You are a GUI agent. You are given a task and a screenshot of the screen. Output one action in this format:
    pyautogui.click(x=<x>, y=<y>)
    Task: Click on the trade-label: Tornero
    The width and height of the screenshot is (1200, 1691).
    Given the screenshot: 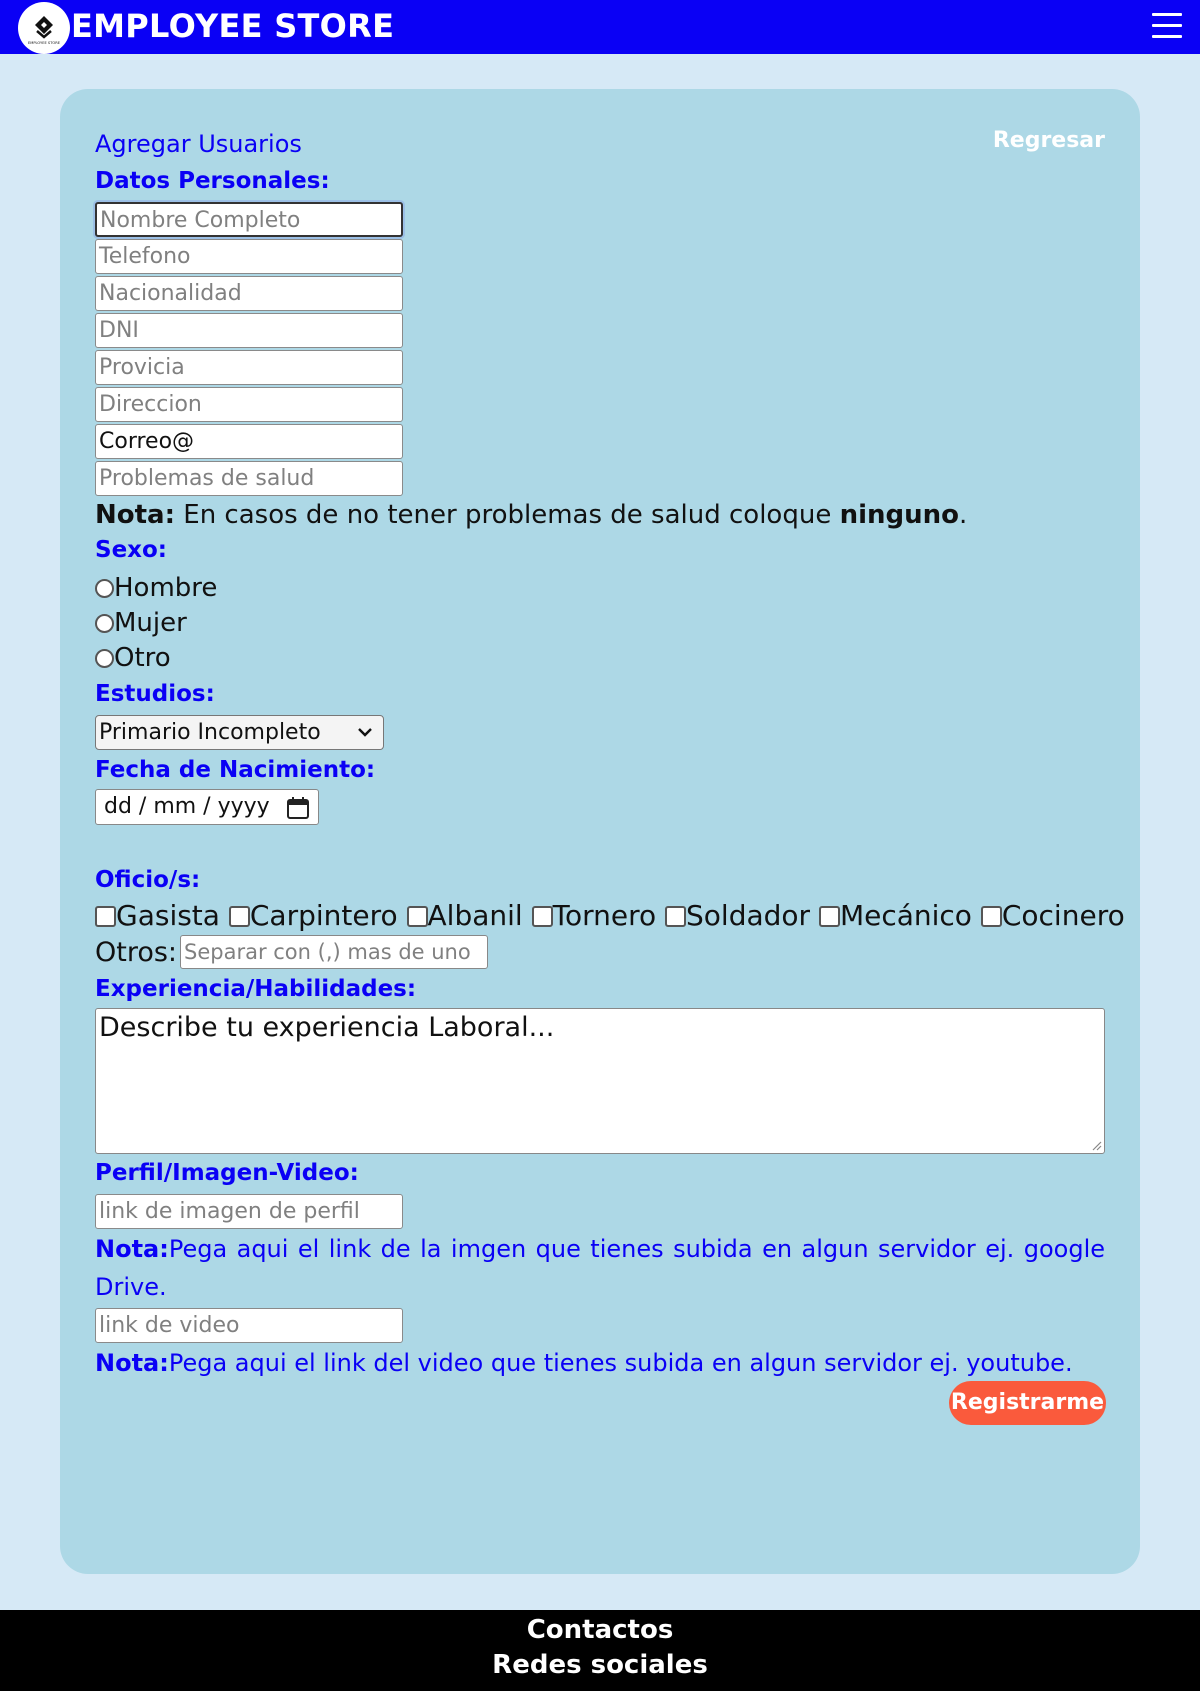 What is the action you would take?
    pyautogui.click(x=604, y=915)
    